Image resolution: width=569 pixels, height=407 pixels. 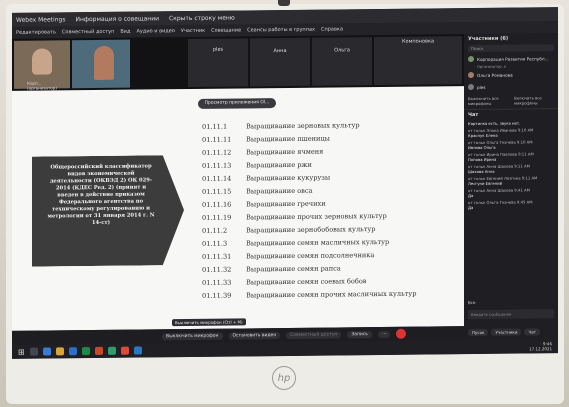 What do you see at coordinates (226, 30) in the screenshot?
I see `menu-meeting: Совещание` at bounding box center [226, 30].